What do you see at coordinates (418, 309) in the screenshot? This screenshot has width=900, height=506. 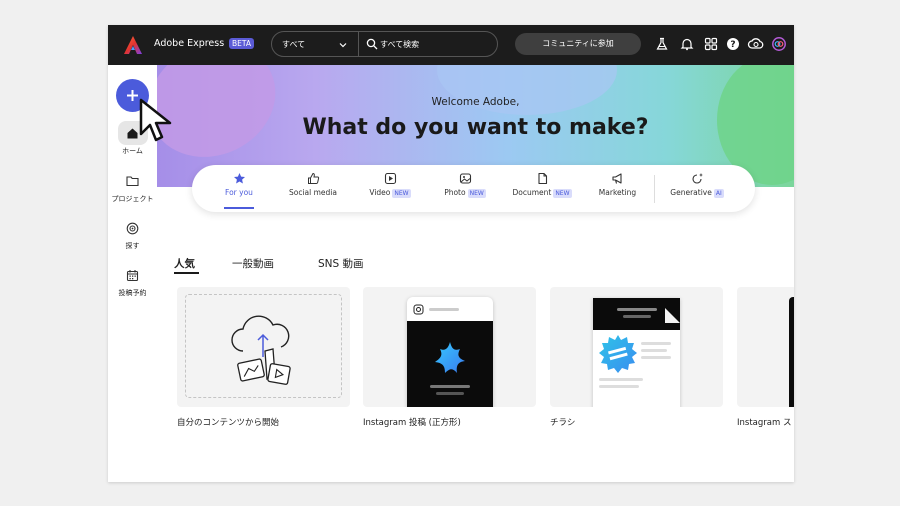 I see `instagram-icon` at bounding box center [418, 309].